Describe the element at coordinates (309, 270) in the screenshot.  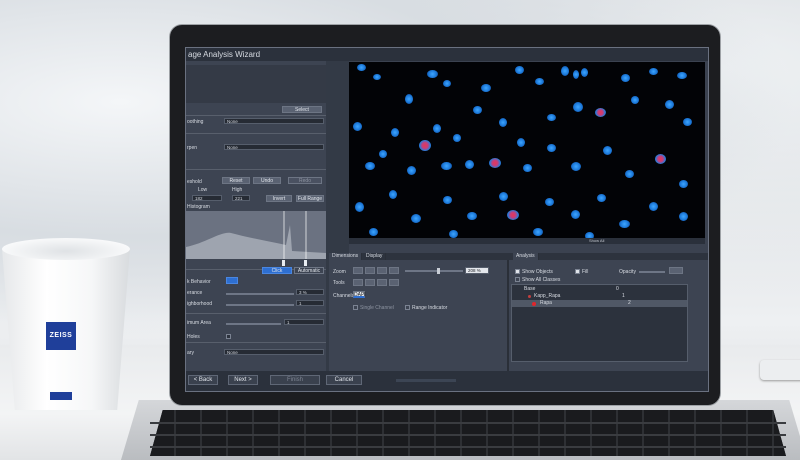
I see `automatic-mode-button: Automatic` at that location.